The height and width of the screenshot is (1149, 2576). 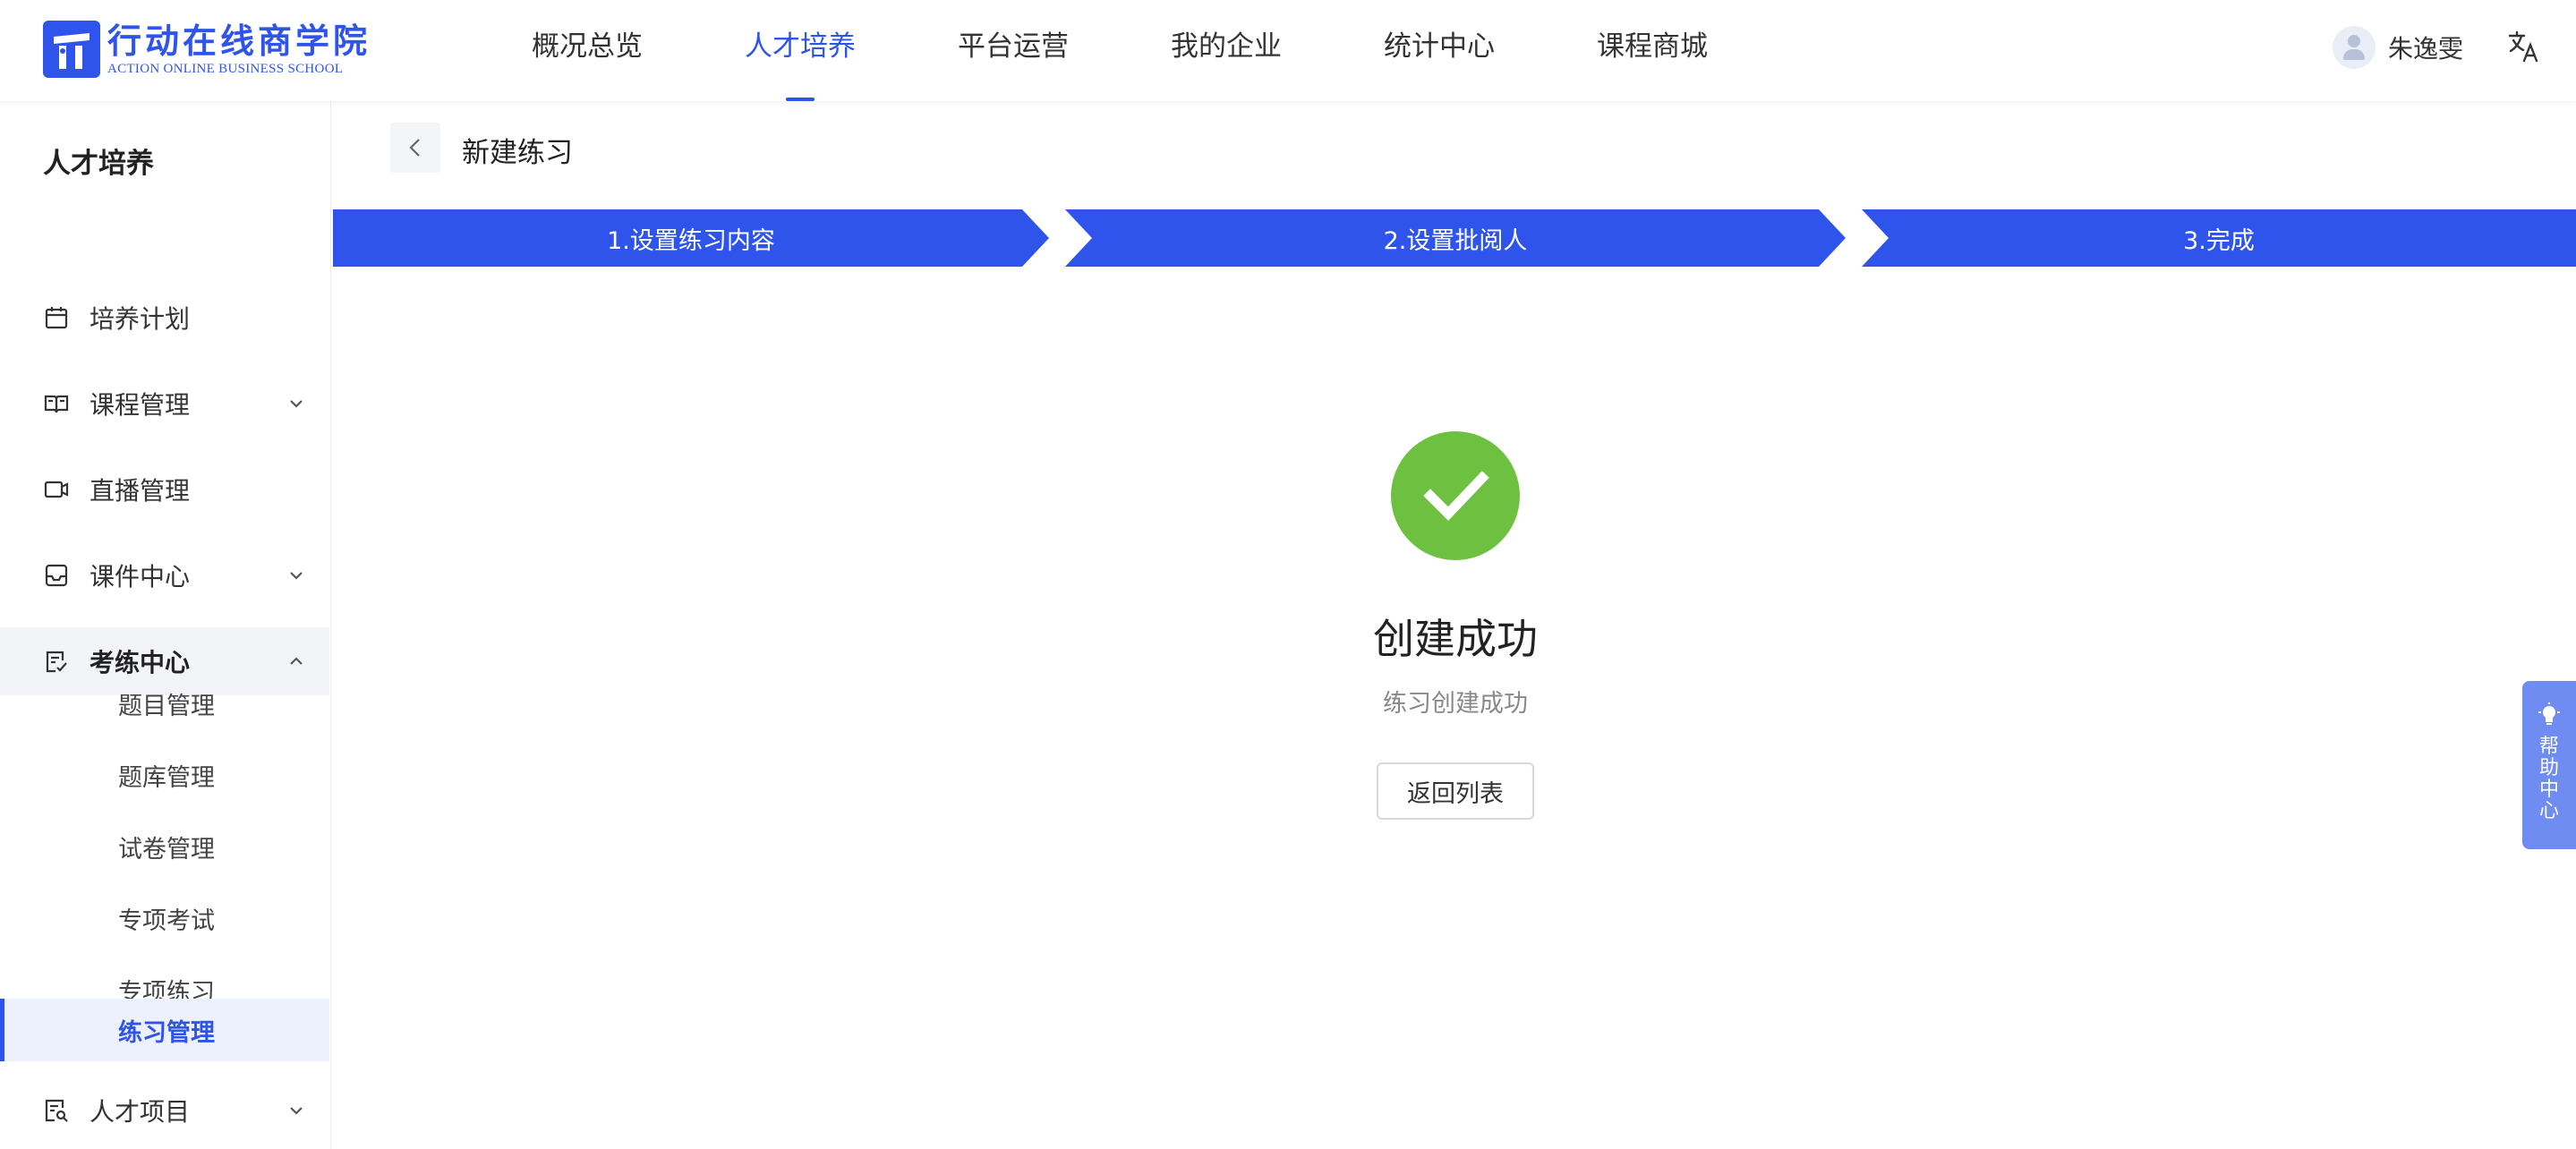 I want to click on back-button, so click(x=415, y=148).